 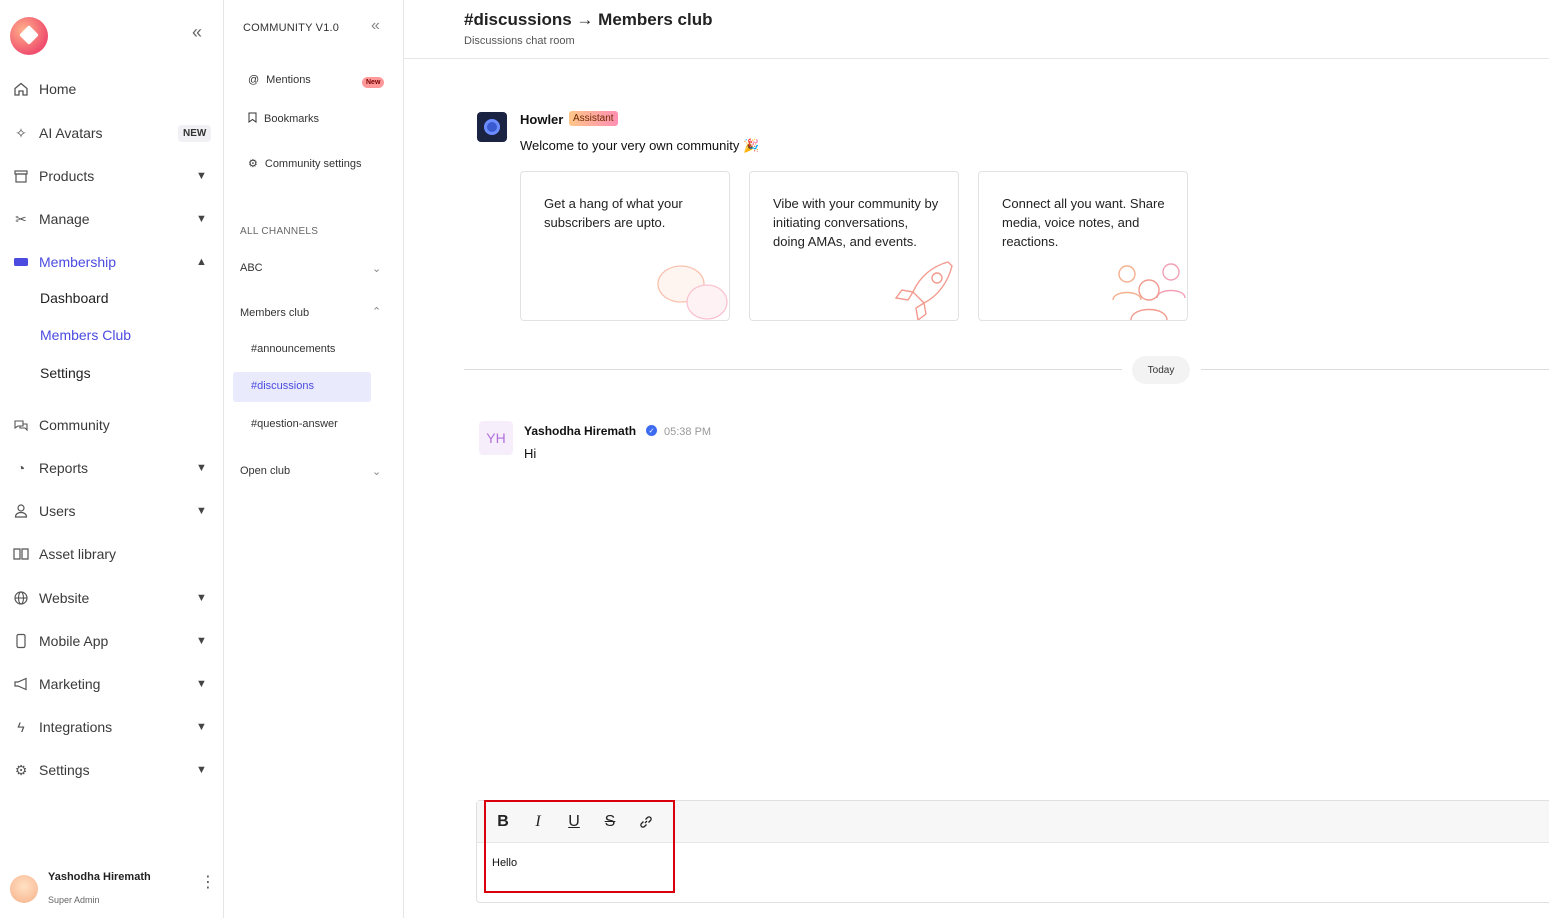 What do you see at coordinates (688, 432) in the screenshot?
I see `message-time: 05:38 PM` at bounding box center [688, 432].